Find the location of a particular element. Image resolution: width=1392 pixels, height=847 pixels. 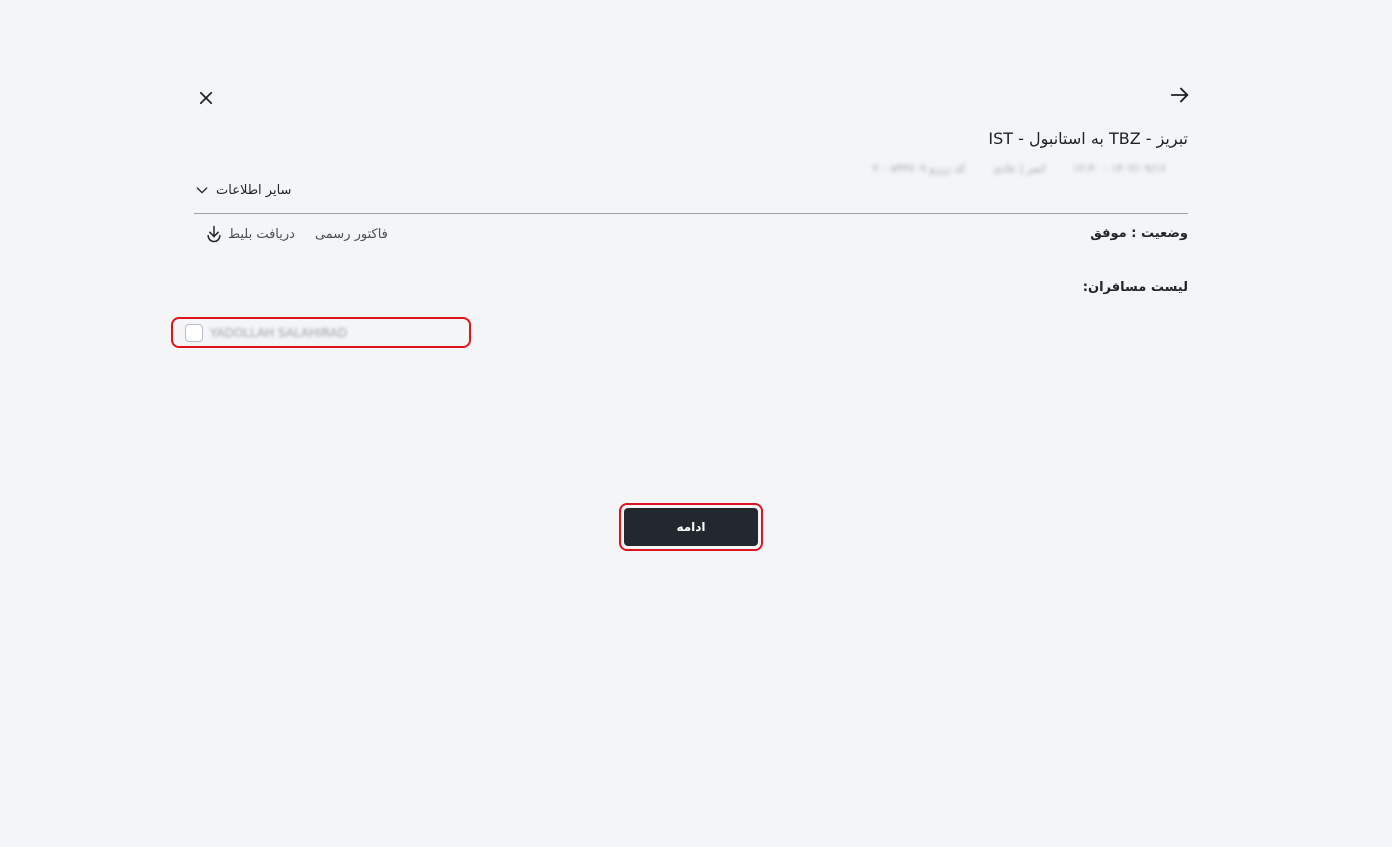

passengers-heading: لیست مسافران: is located at coordinates (1135, 287).